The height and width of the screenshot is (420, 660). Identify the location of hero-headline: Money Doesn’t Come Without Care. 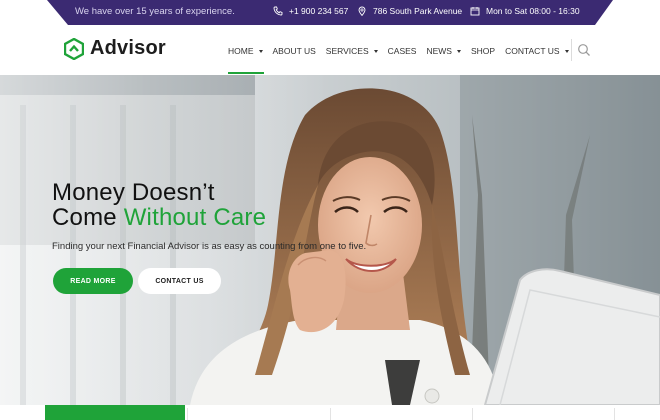
(159, 205).